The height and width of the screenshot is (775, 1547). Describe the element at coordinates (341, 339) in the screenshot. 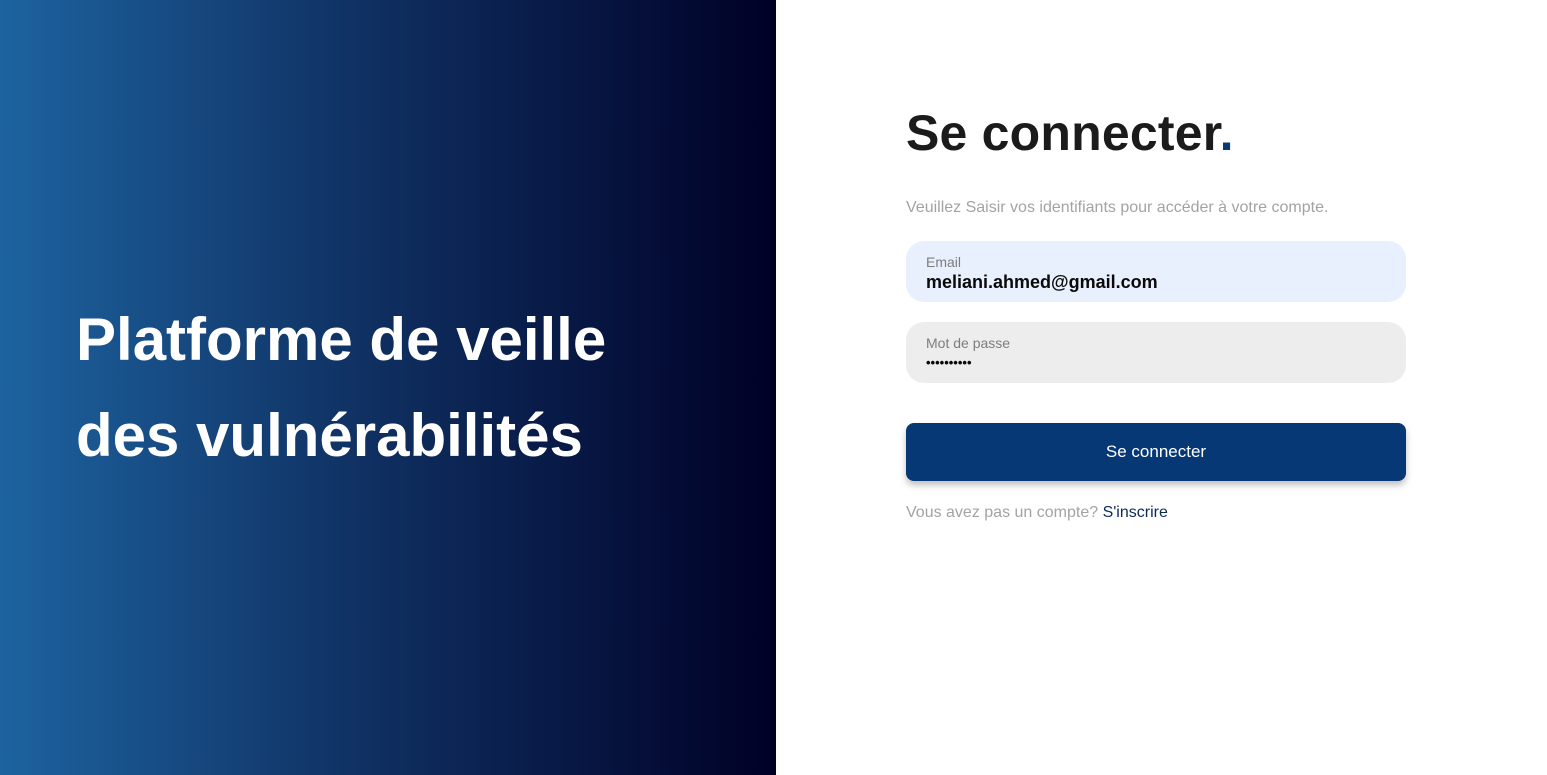

I see `hero-title-line-1: Platforme de veille` at that location.